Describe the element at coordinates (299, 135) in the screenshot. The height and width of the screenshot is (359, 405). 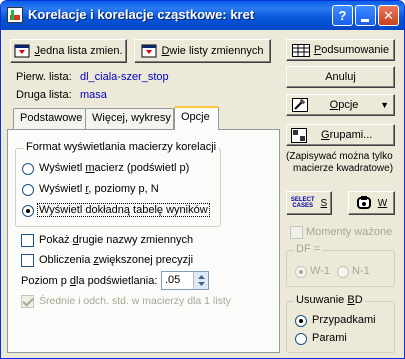
I see `by-group-icon` at that location.